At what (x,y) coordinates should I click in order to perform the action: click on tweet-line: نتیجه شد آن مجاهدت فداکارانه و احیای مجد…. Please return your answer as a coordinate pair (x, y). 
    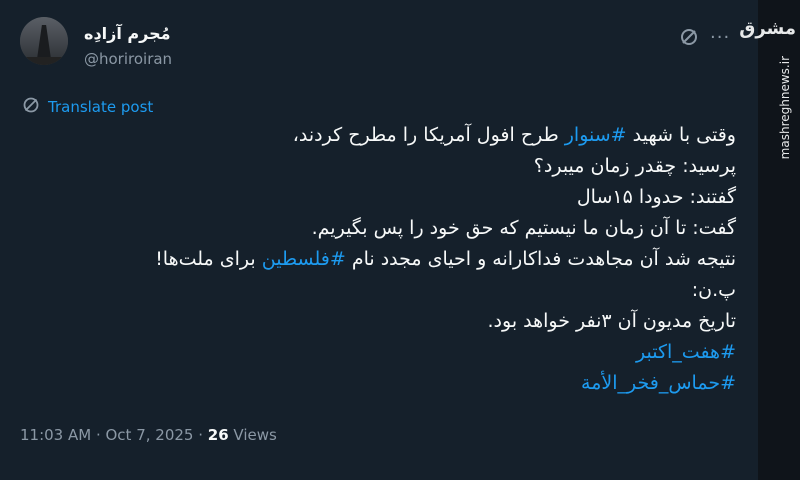
    Looking at the image, I should click on (378, 259).